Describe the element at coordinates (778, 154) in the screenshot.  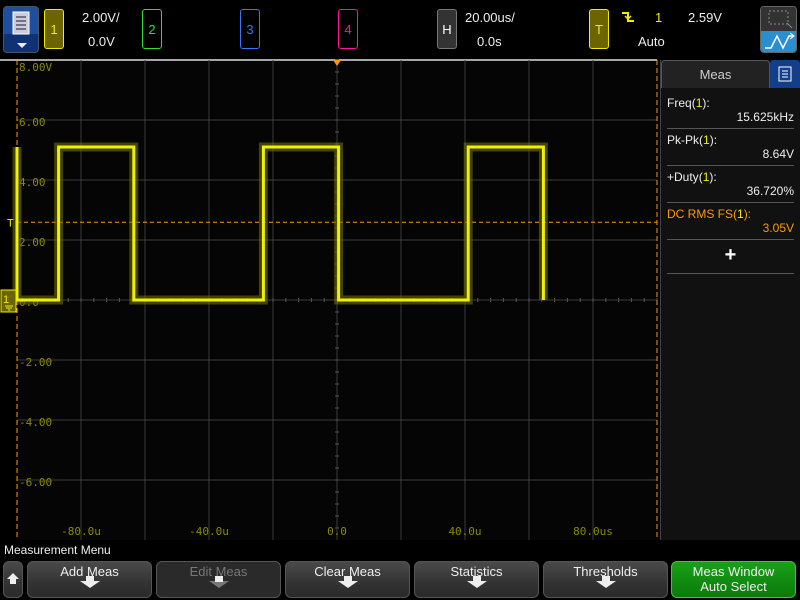
I see `measurement-value: 8.64V` at that location.